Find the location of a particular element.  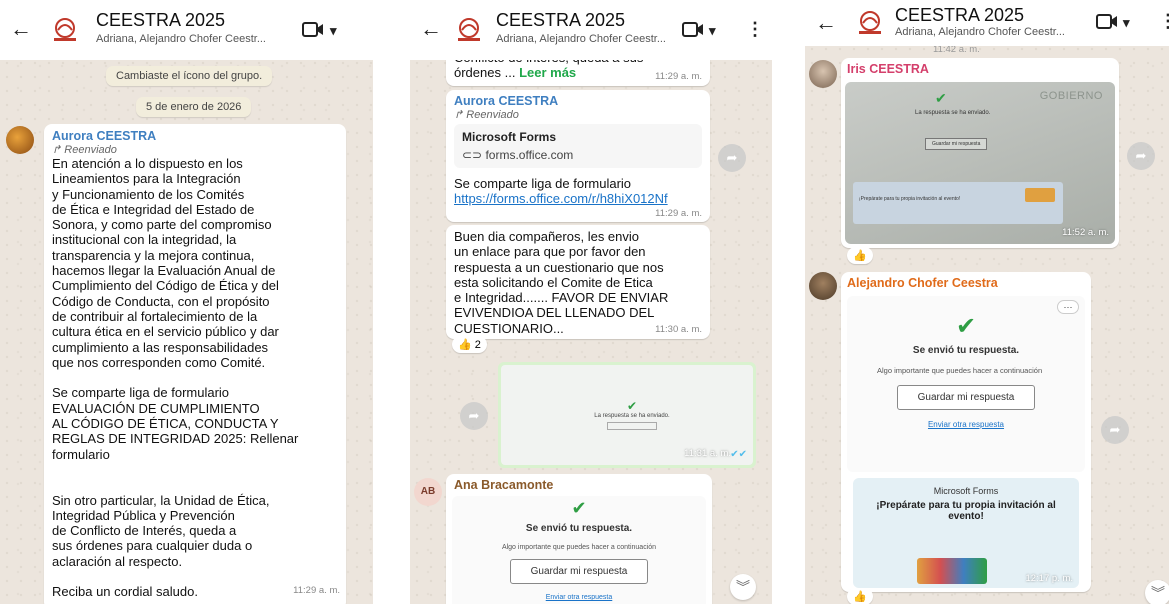

message-time: 11:52 a. m. is located at coordinates (1085, 232).